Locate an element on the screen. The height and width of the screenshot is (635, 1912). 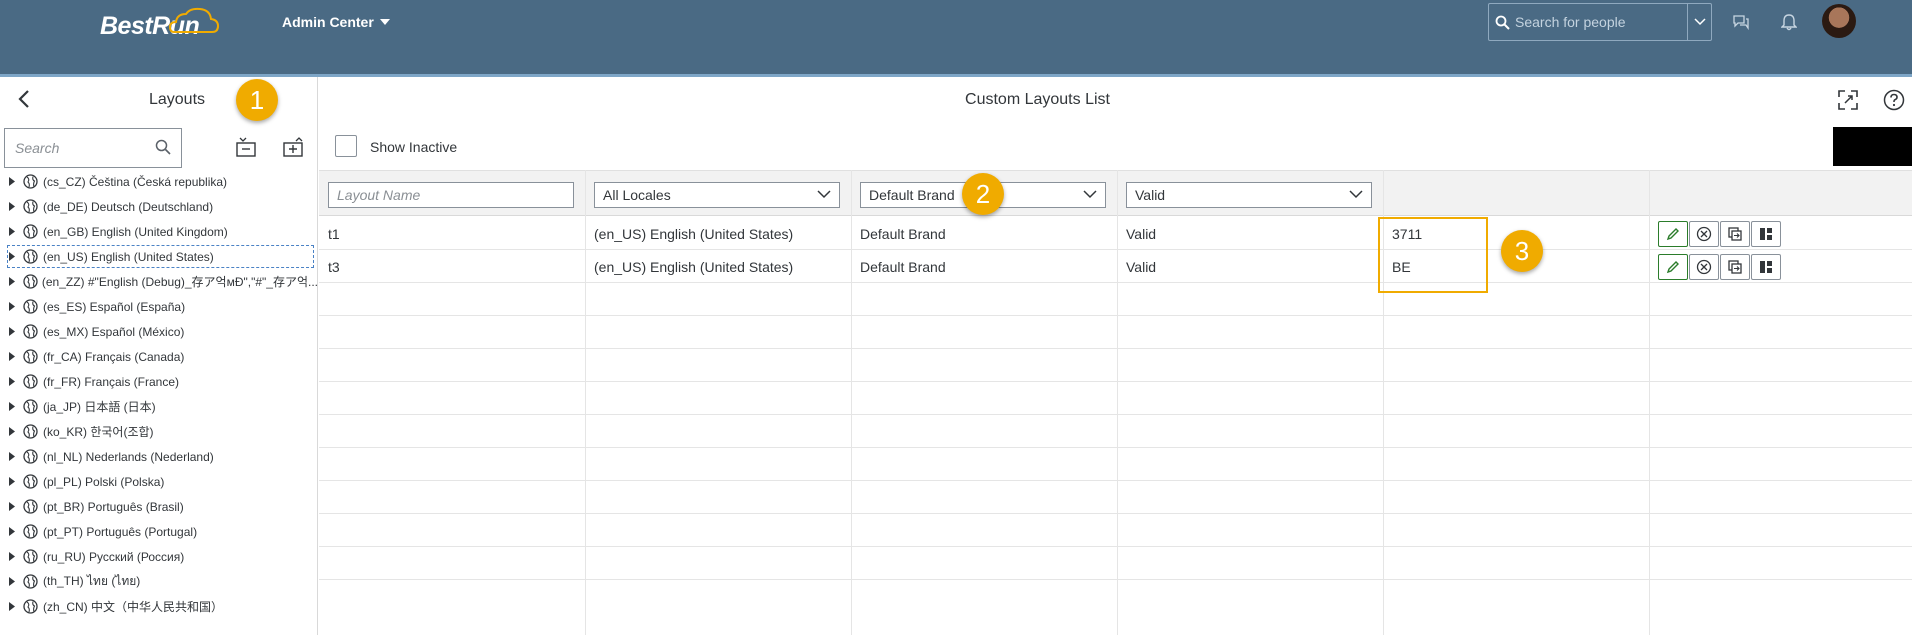
layout-search-input is located at coordinates (85, 148).